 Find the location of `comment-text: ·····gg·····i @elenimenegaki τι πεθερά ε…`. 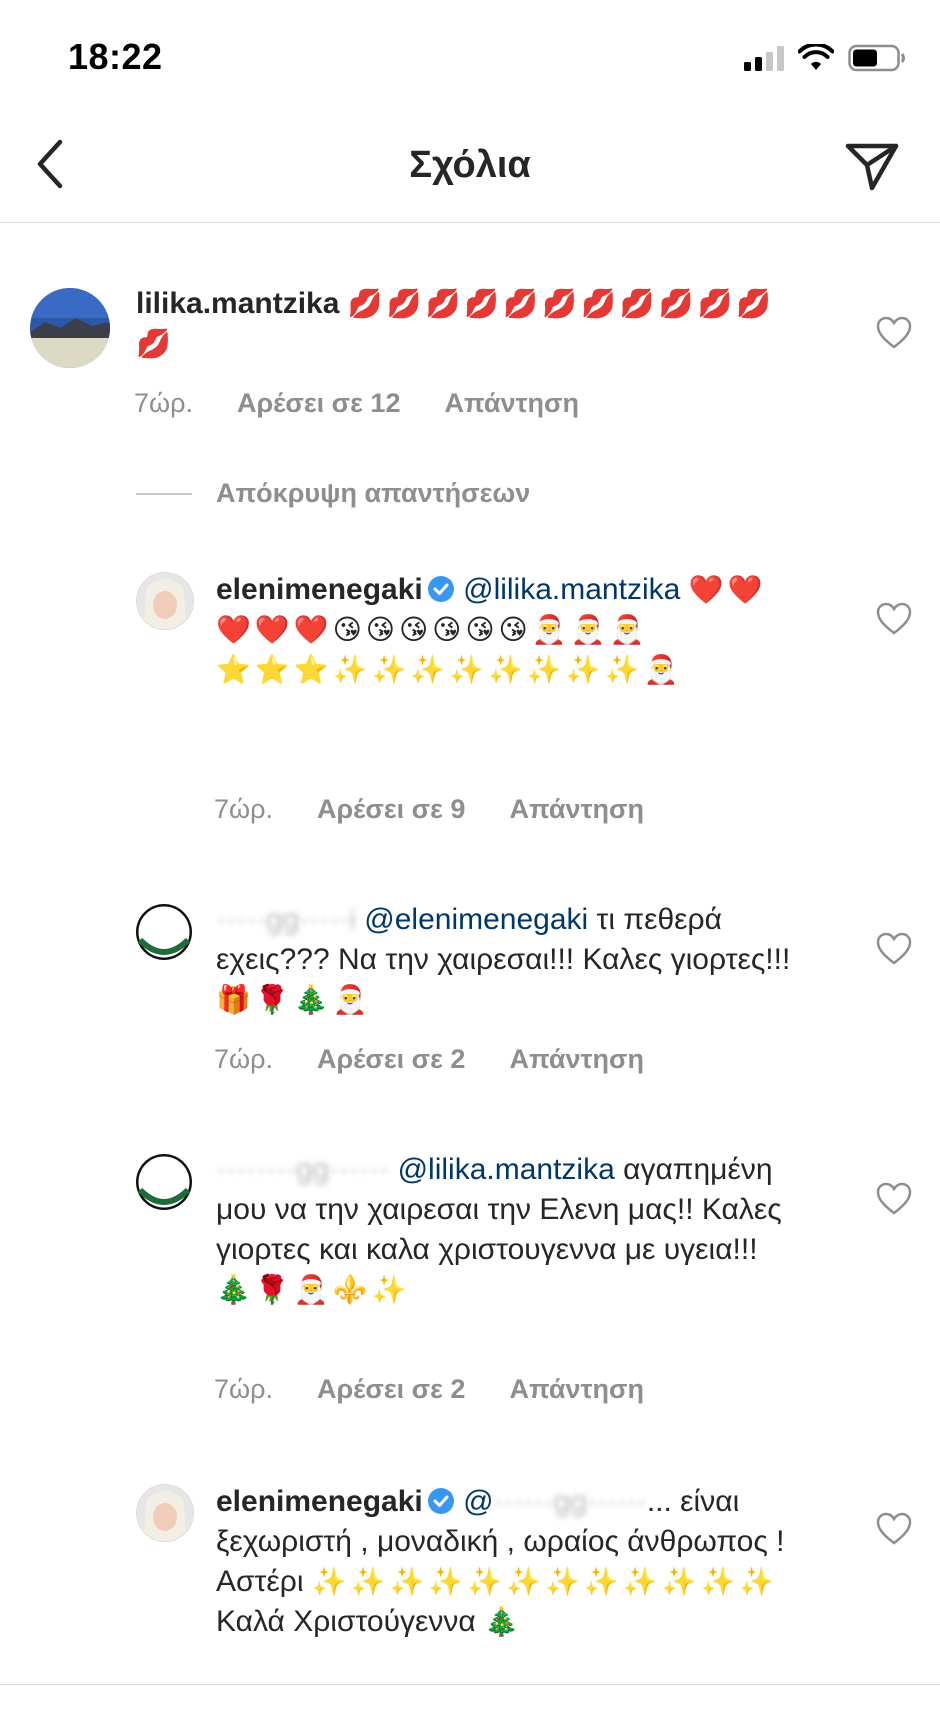

comment-text: ·····gg·····i @elenimenegaki τι πεθερά ε… is located at coordinates (506, 960).